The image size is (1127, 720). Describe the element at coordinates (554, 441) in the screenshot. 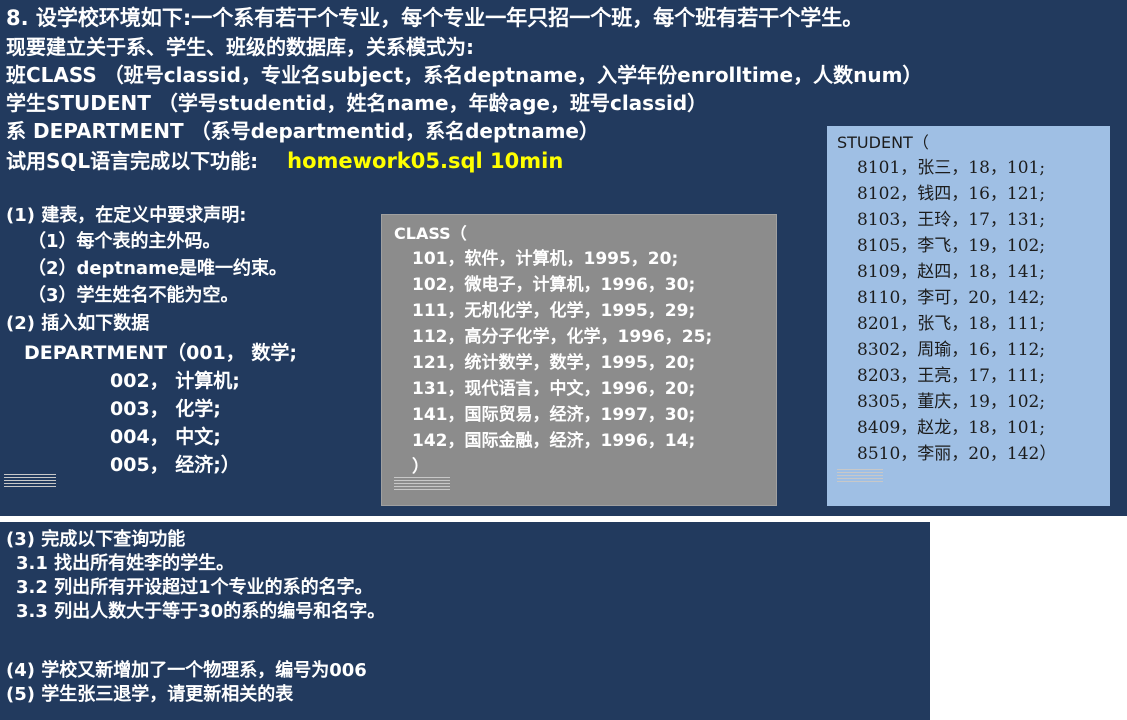

I see `class-row: 142，国际金融，经济，1996，14;` at that location.